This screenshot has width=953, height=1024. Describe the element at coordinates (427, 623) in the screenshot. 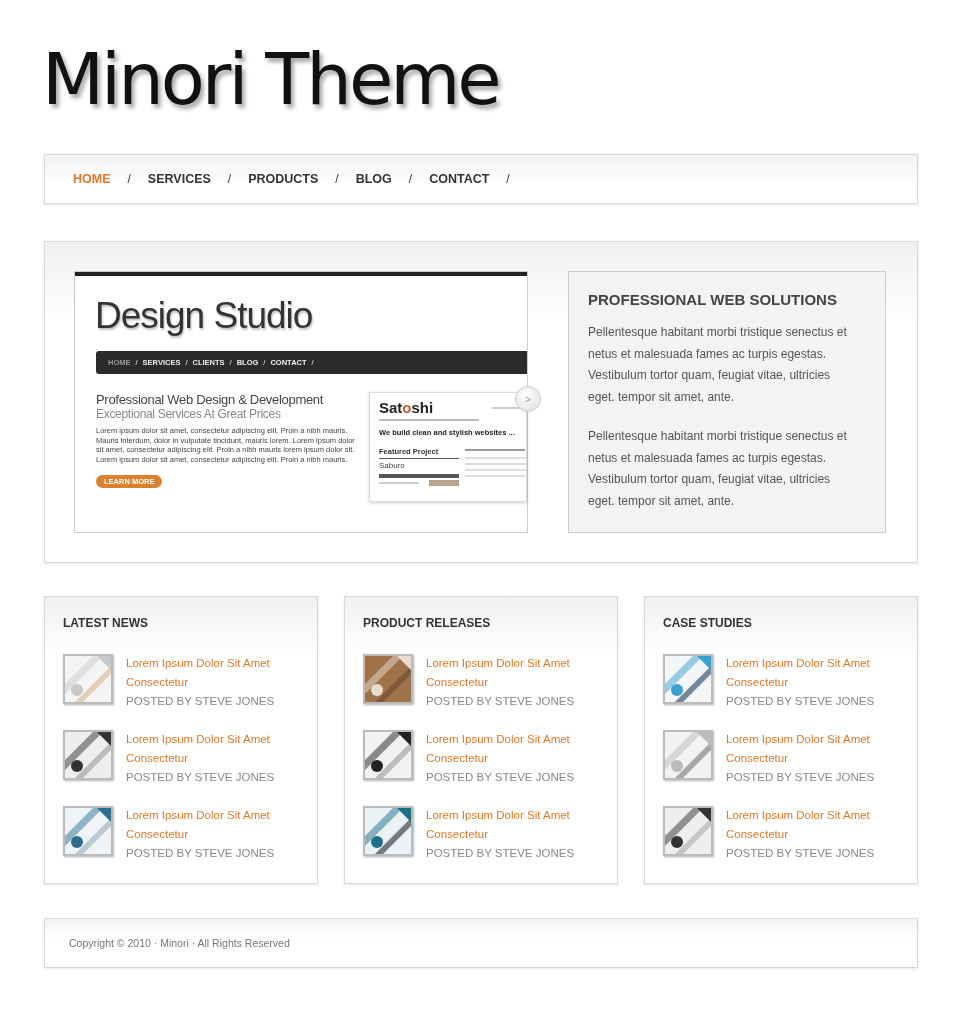

I see `column-title: PRODUCT RELEASES` at that location.